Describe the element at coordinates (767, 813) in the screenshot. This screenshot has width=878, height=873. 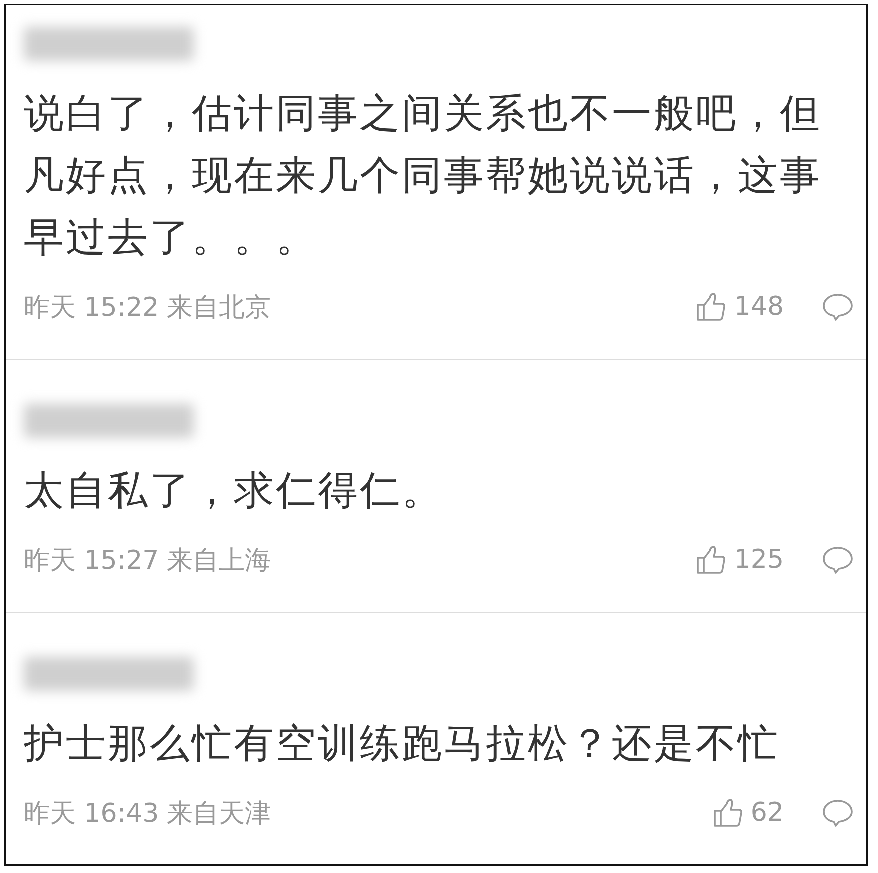
I see `like-count: 62` at that location.